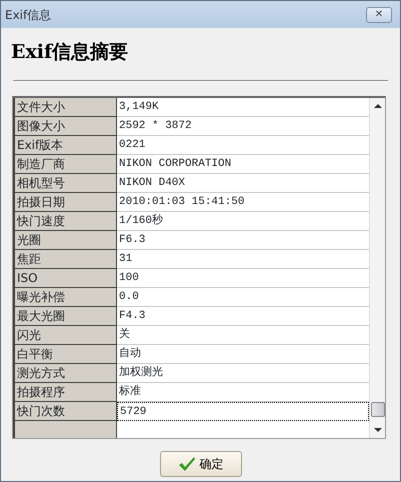  I want to click on value-cell: NIKON D40X, so click(243, 183).